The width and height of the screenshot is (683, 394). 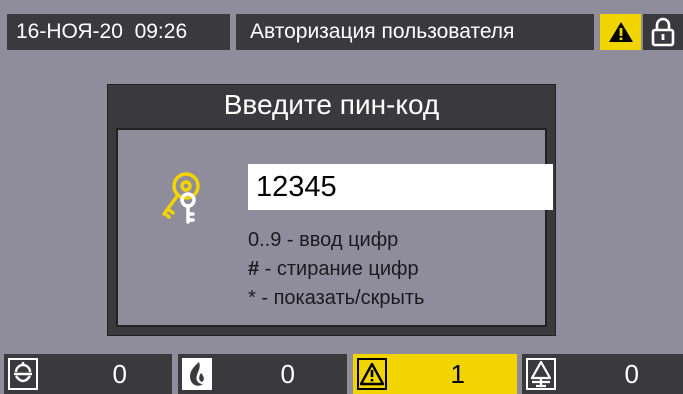 What do you see at coordinates (118, 32) in the screenshot?
I see `datetime-display: 16-НОЯ-20 09:26` at bounding box center [118, 32].